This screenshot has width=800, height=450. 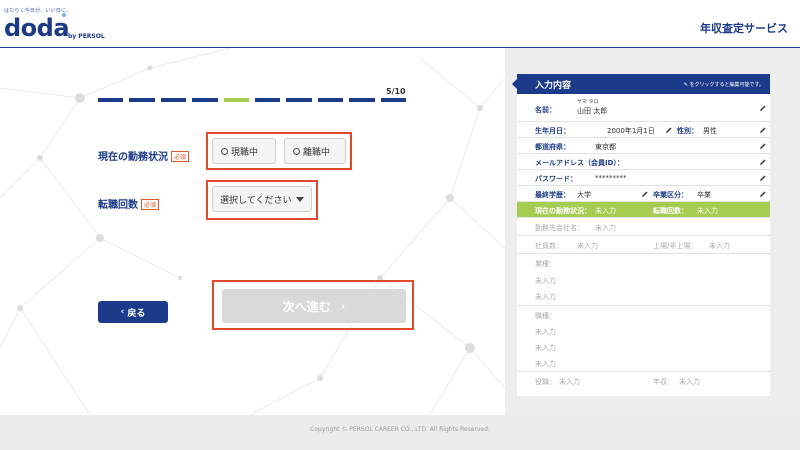 What do you see at coordinates (643, 280) in the screenshot?
I see `summary-row-industry: 業種： 未入力 未入力` at bounding box center [643, 280].